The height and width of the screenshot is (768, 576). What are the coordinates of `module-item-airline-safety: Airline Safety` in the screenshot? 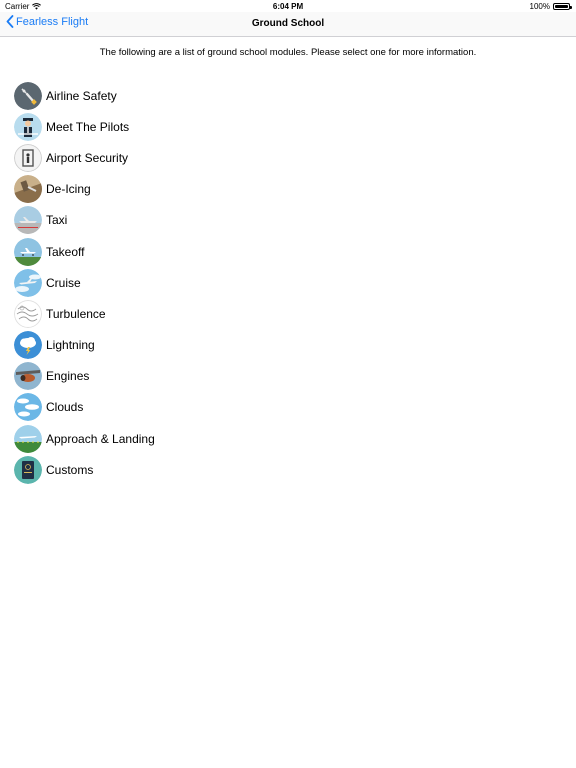 It's located at (84, 95).